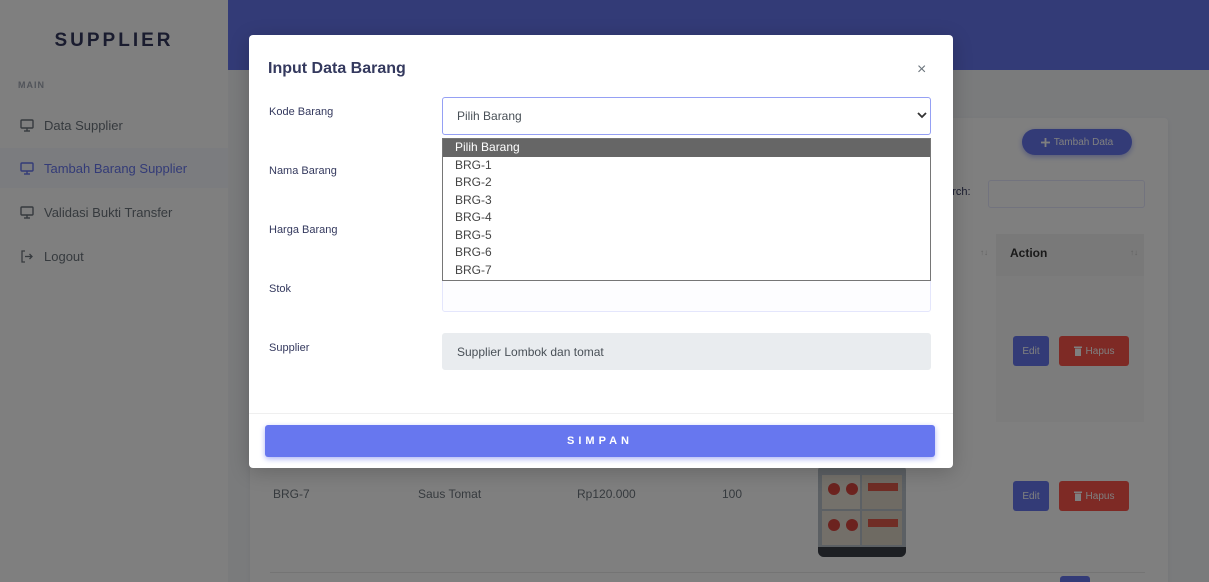  I want to click on option-brg-2: BRG-2, so click(686, 183).